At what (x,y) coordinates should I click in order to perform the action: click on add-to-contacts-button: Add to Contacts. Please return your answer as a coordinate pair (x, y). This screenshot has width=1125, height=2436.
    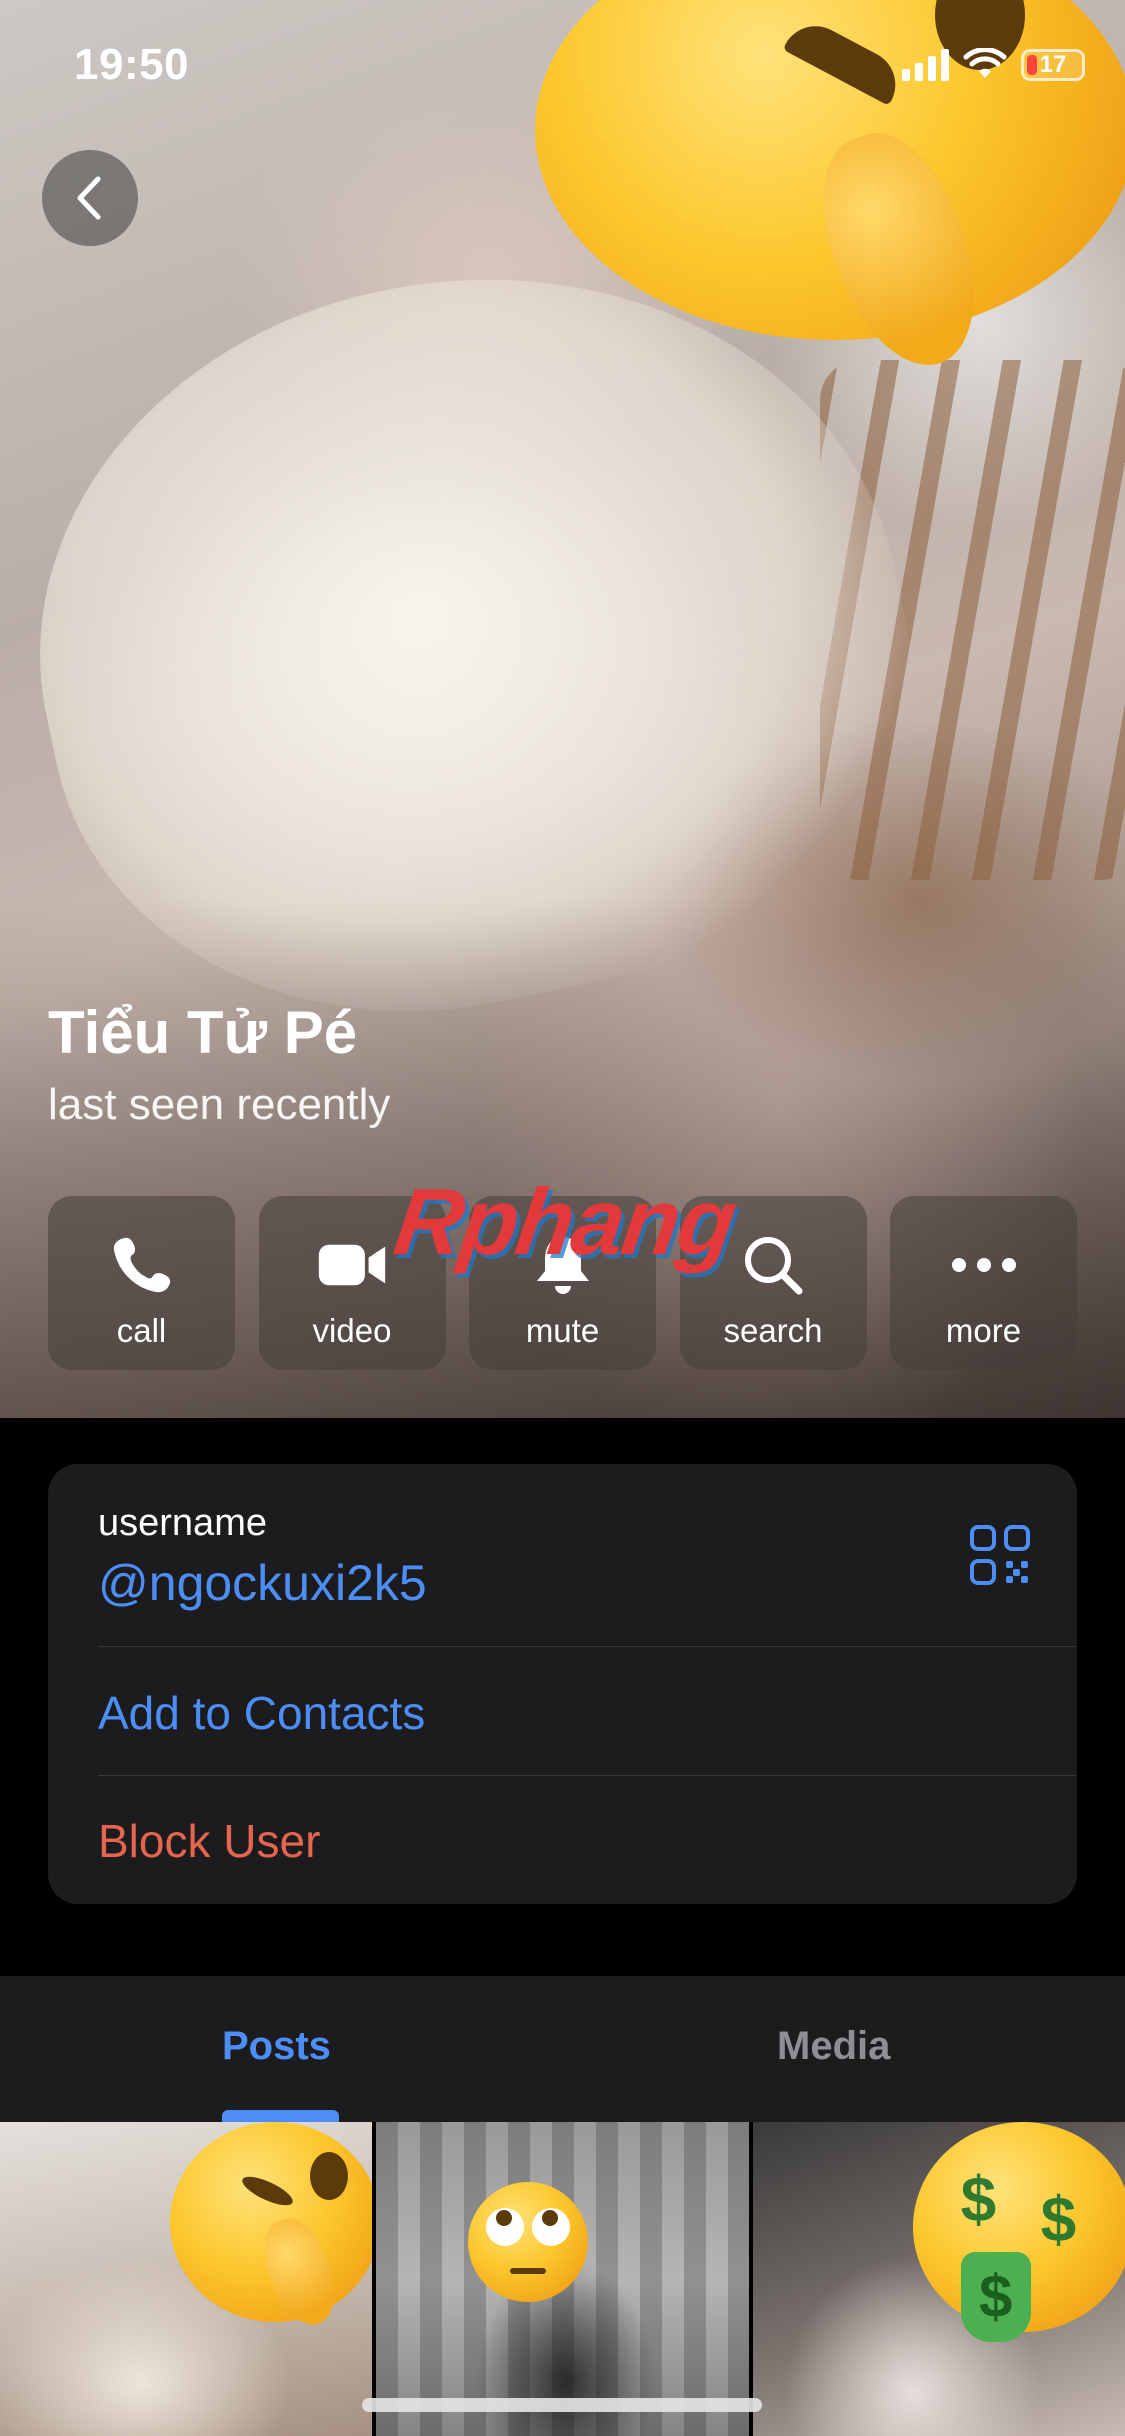
    Looking at the image, I should click on (261, 1713).